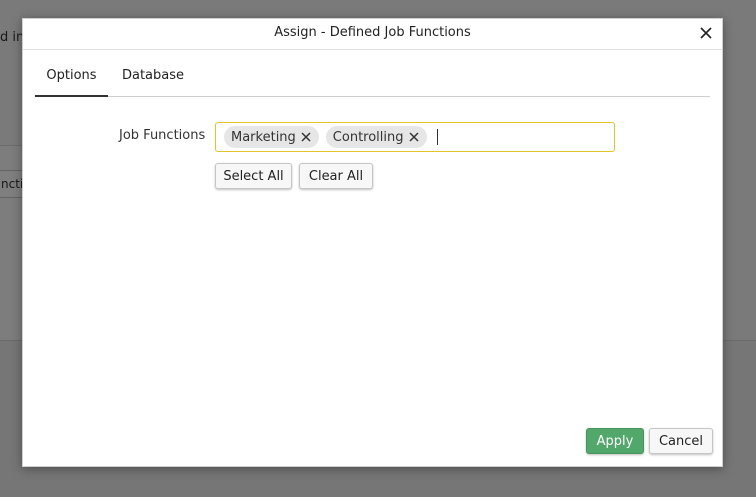  Describe the element at coordinates (372, 78) in the screenshot. I see `tab-bar: Options Database` at that location.